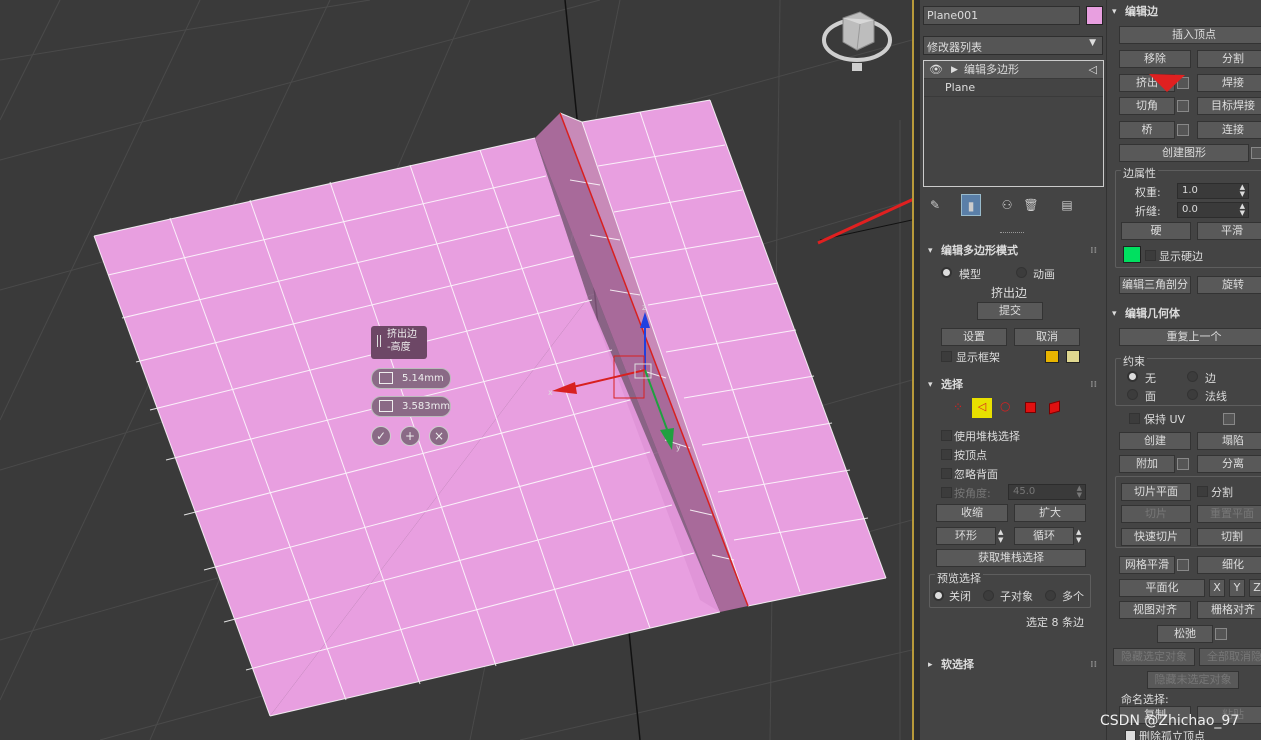 The height and width of the screenshot is (740, 1261). What do you see at coordinates (1155, 441) in the screenshot?
I see `create-button: 创建` at bounding box center [1155, 441].